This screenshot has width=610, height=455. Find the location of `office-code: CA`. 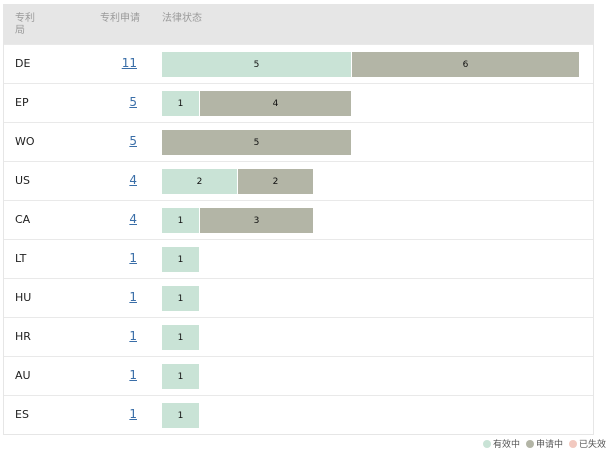

office-code: CA is located at coordinates (23, 219).